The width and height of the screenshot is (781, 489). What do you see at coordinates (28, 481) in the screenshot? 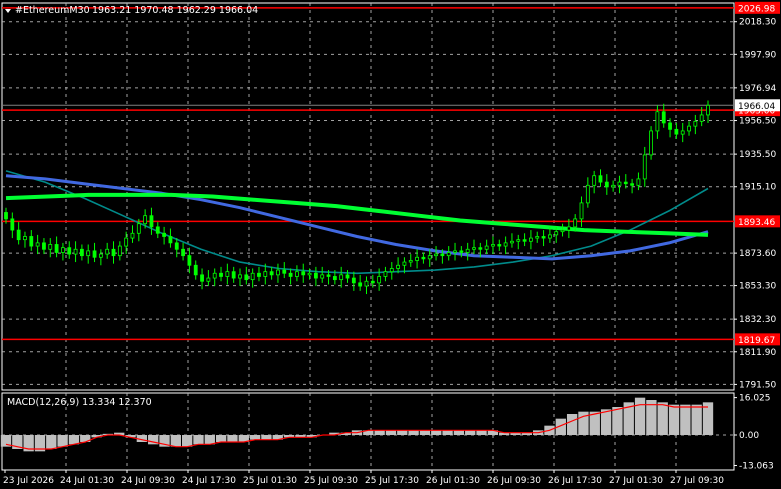
I see `time-label: 23 Jul 2026` at bounding box center [28, 481].